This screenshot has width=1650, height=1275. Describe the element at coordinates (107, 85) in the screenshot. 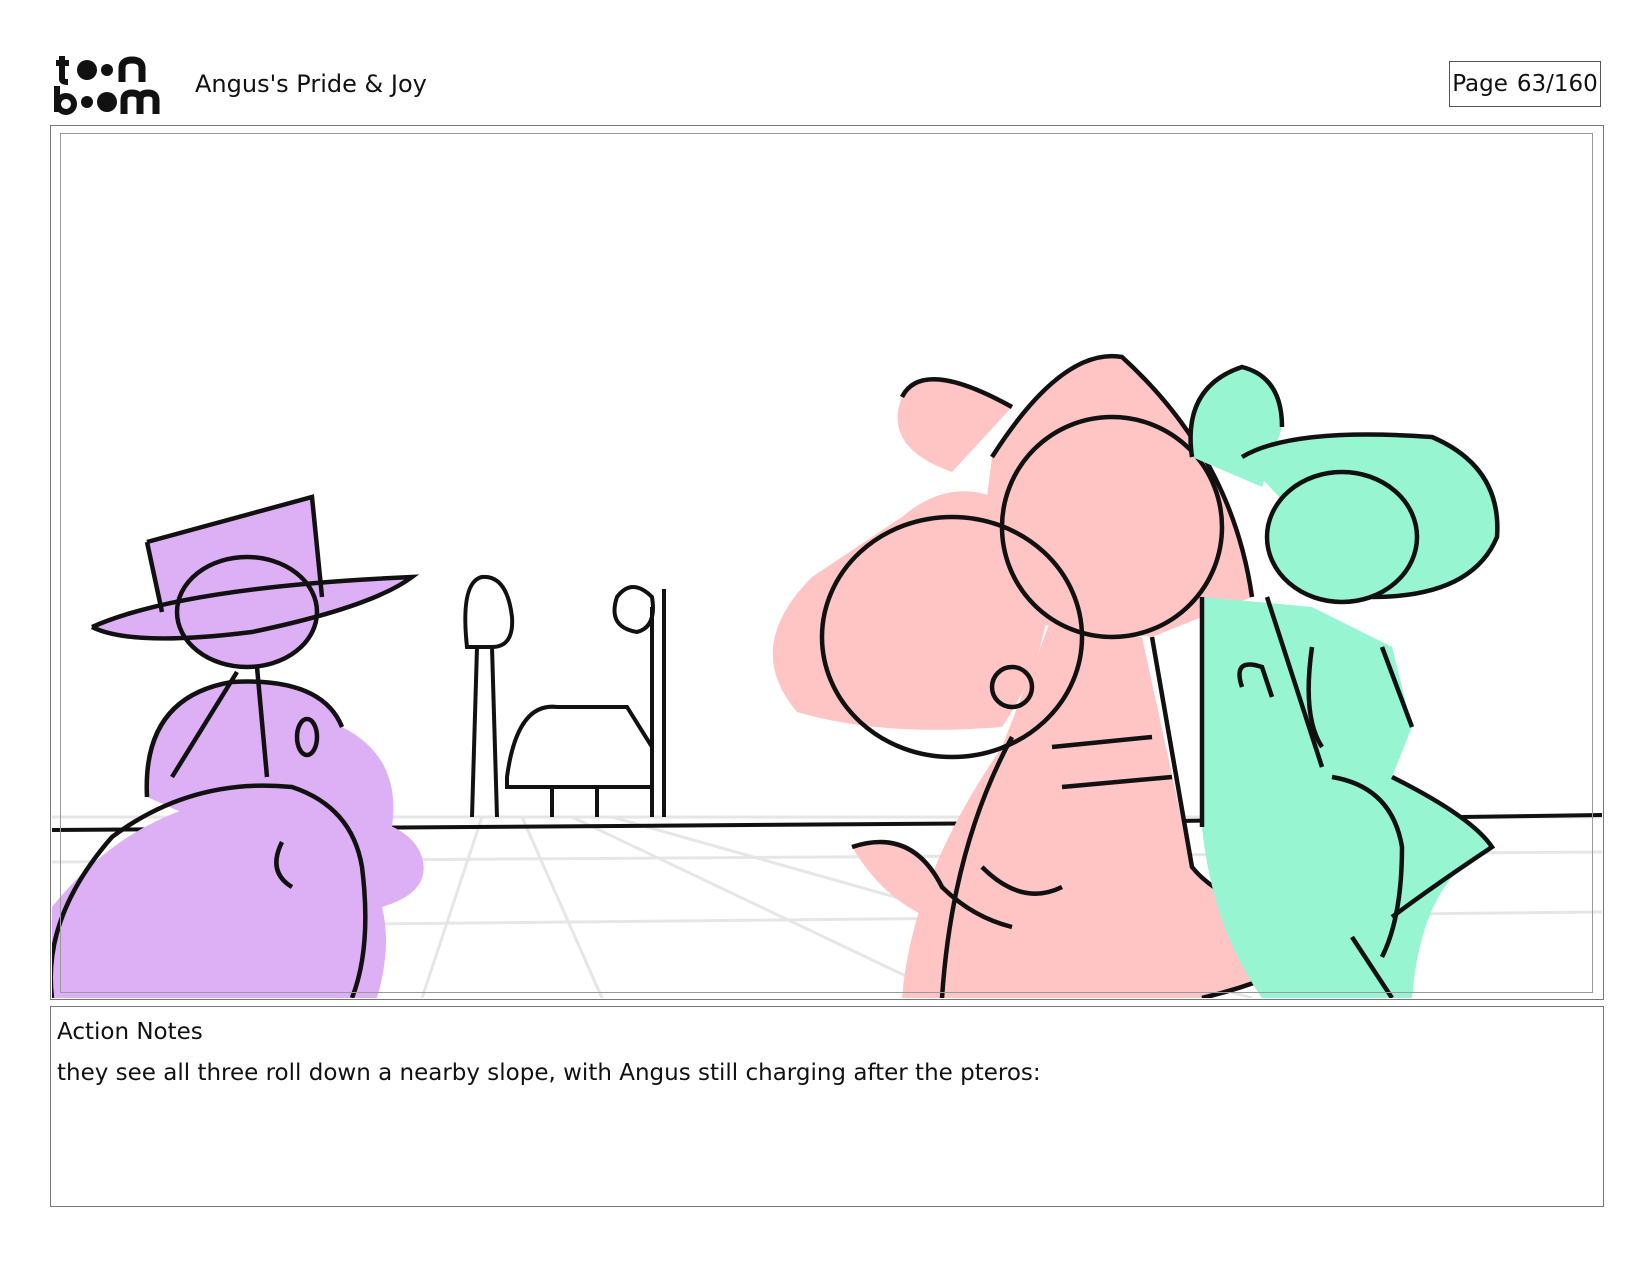

I see `toon-boom-logo` at that location.